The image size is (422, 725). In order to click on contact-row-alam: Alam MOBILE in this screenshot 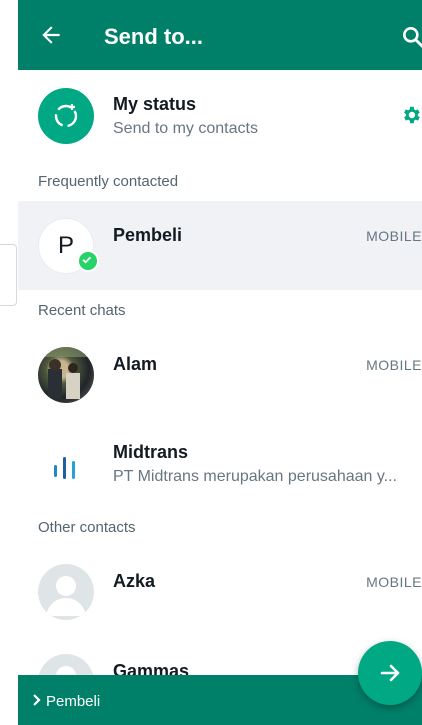, I will do `click(220, 375)`.